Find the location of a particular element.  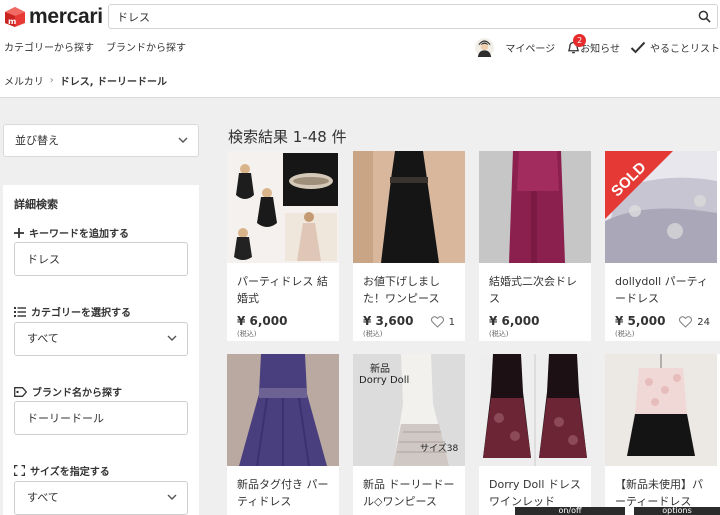

product-card: パーティドレス 結婚式 ¥ 6,000 (税込) is located at coordinates (283, 246).